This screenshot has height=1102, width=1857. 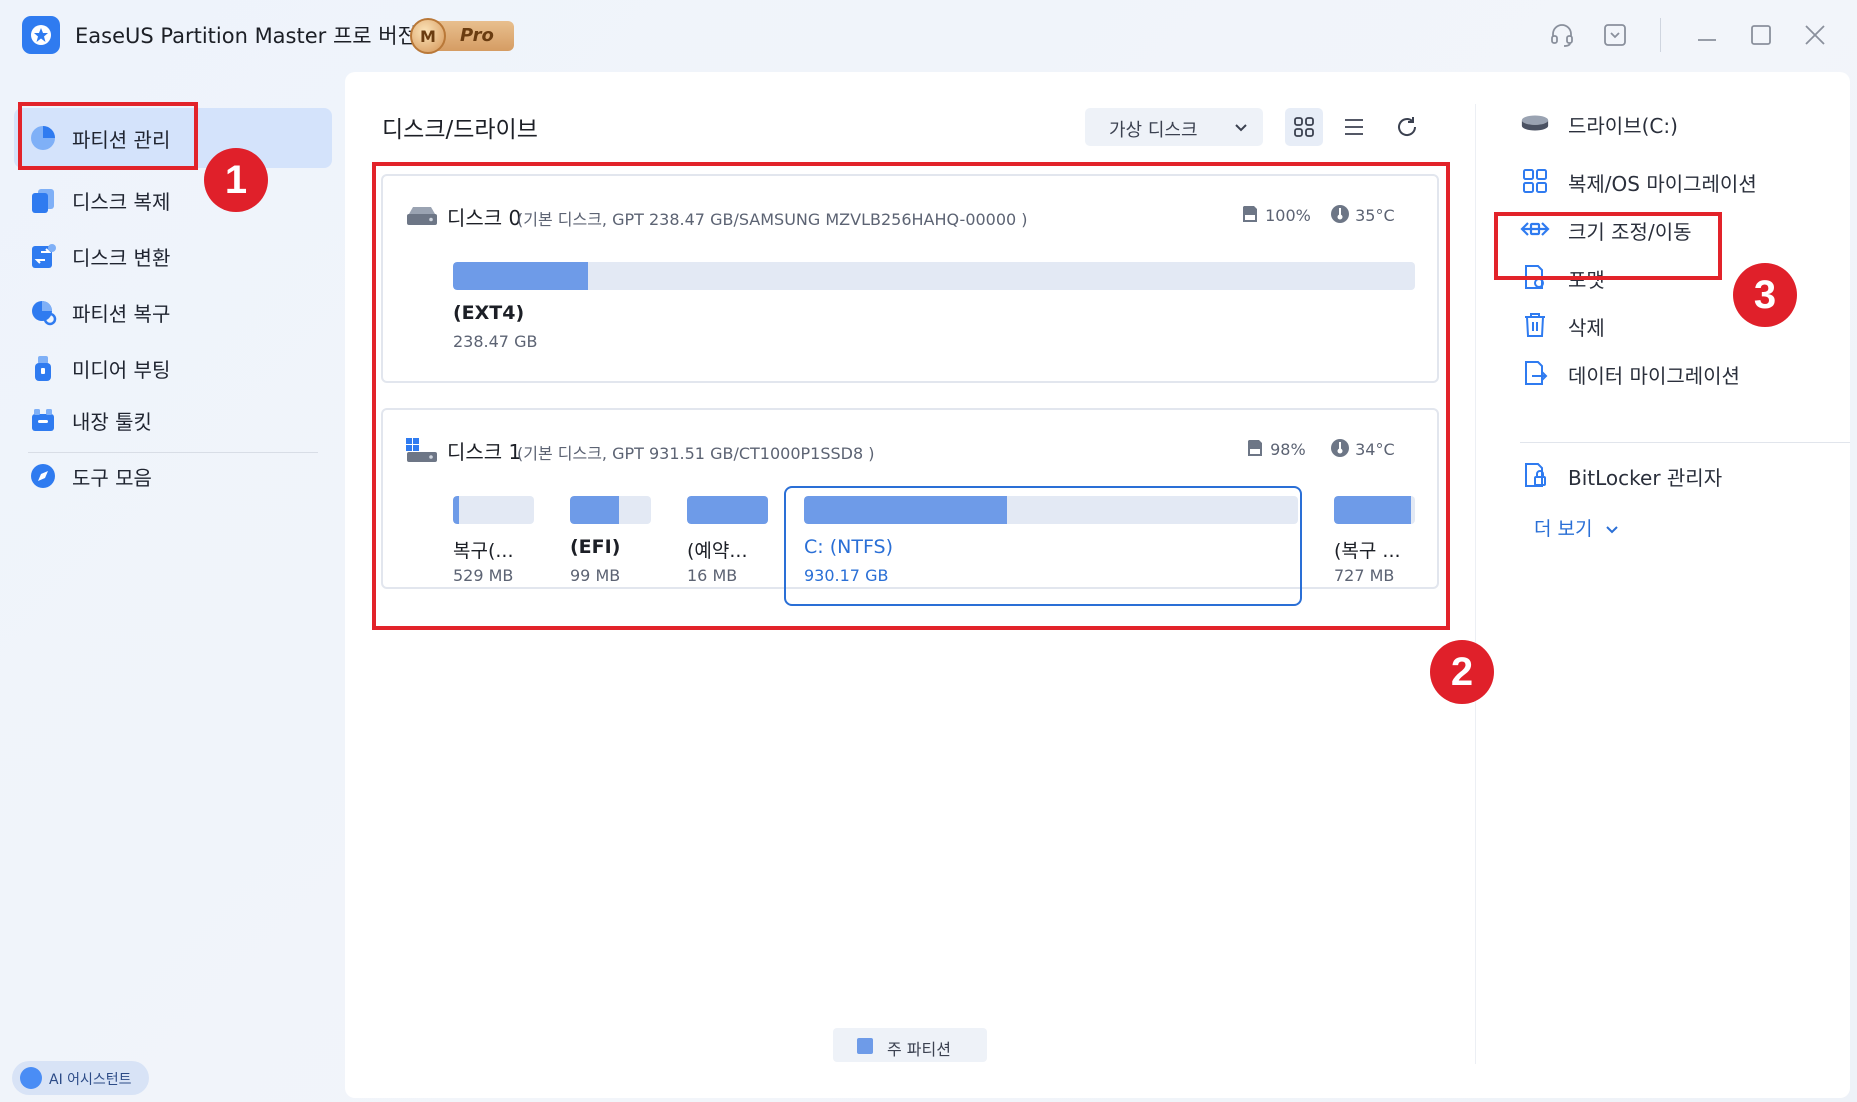 I want to click on compass-icon, so click(x=43, y=476).